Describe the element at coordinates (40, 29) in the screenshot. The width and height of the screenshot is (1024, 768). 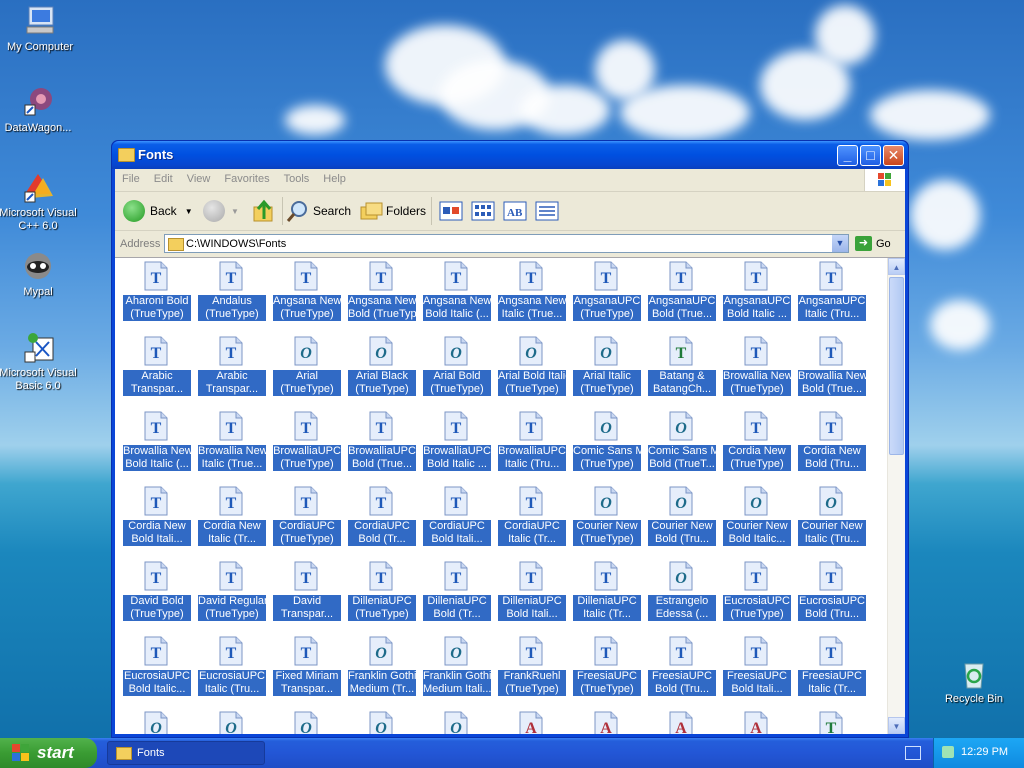
I see `desktop-icon-my-computer: My Computer` at that location.